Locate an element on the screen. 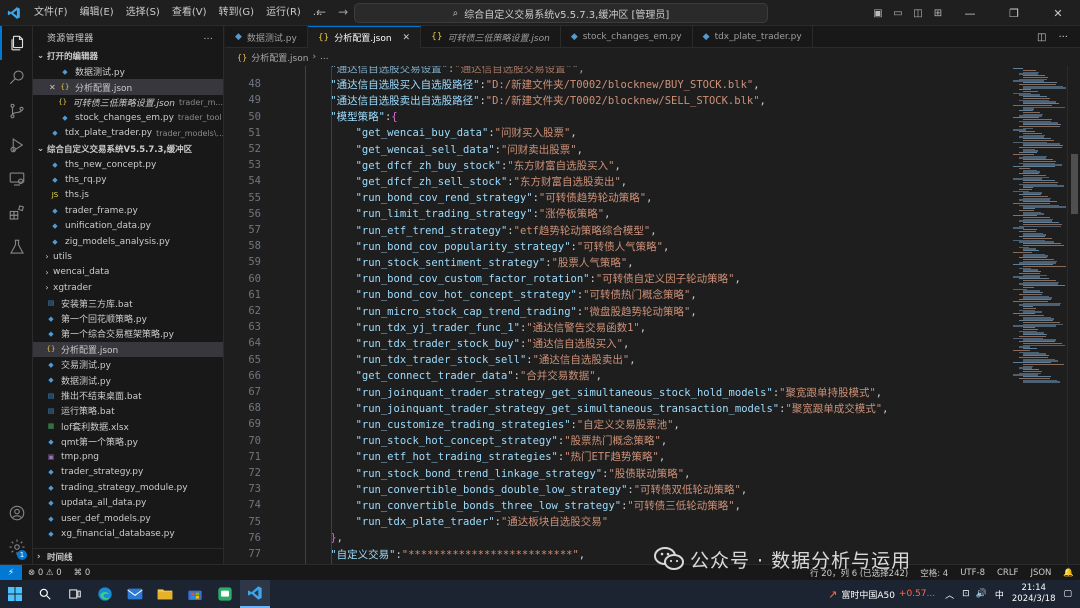  file-item: ▤ 推出不结束桌面.bat is located at coordinates (128, 395).